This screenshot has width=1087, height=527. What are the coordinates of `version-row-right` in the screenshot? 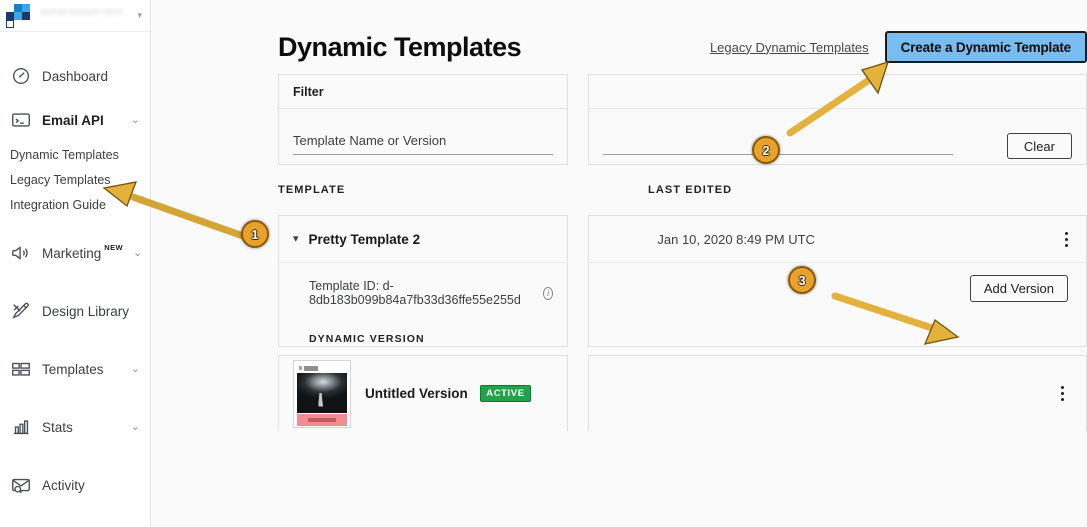 It's located at (837, 393).